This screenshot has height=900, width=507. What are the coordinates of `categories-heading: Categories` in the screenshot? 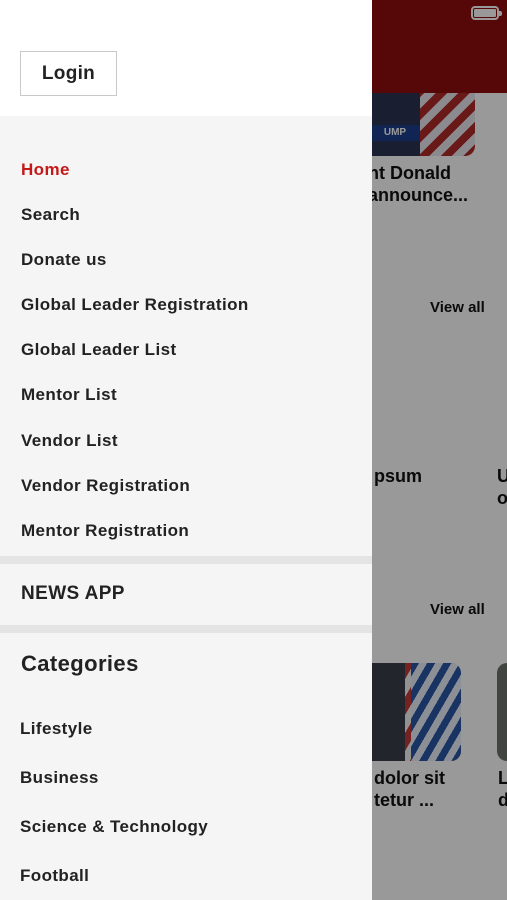 It's located at (80, 663).